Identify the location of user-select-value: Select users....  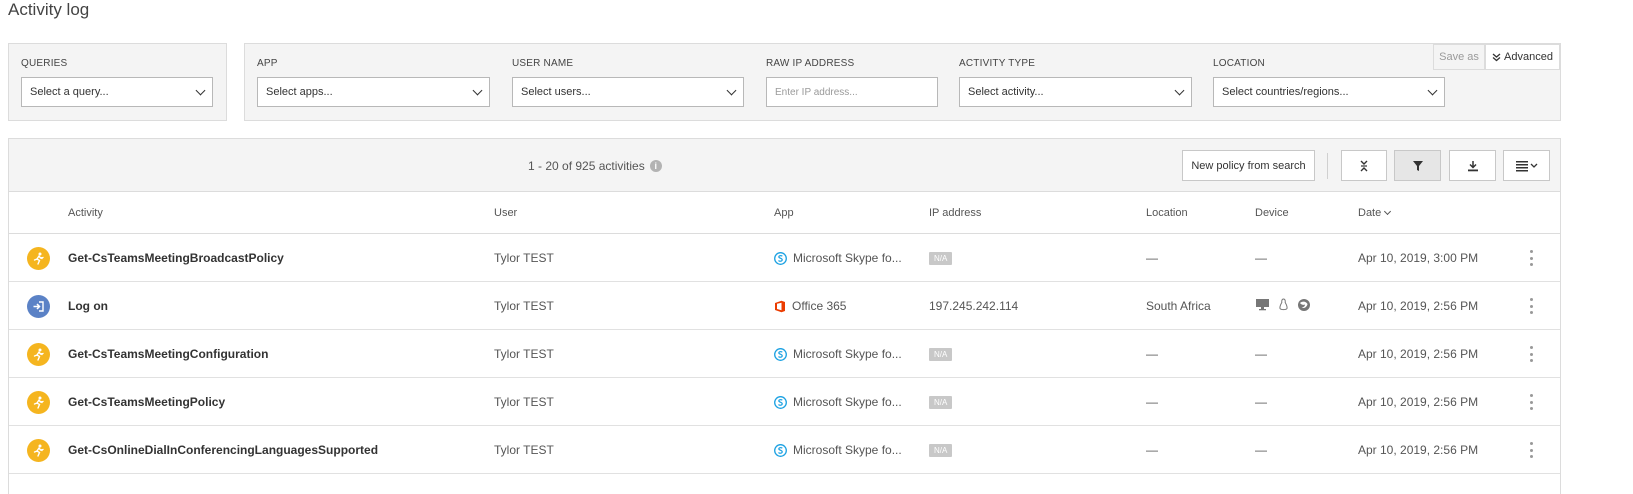
(556, 92).